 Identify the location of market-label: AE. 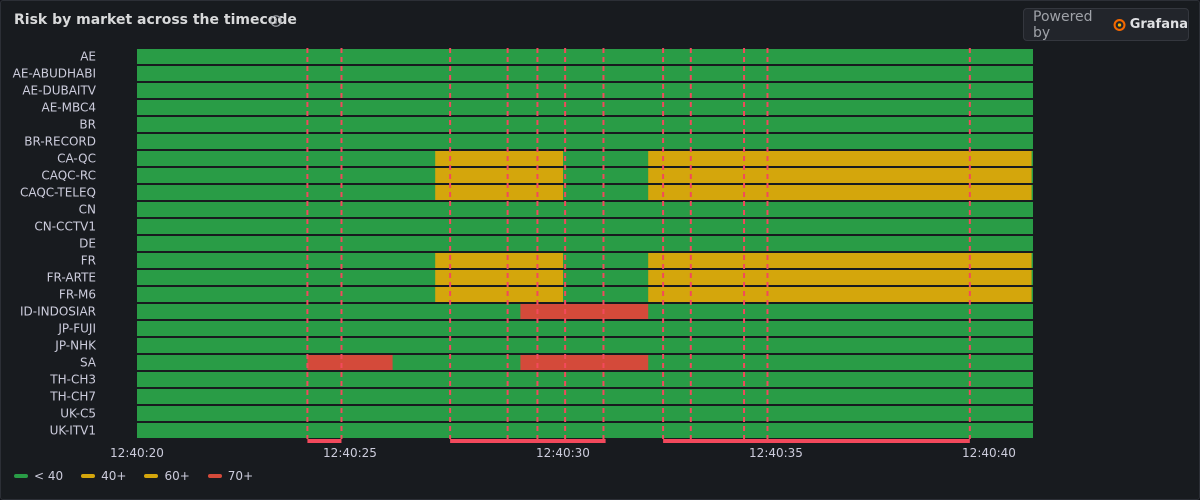
(88, 57).